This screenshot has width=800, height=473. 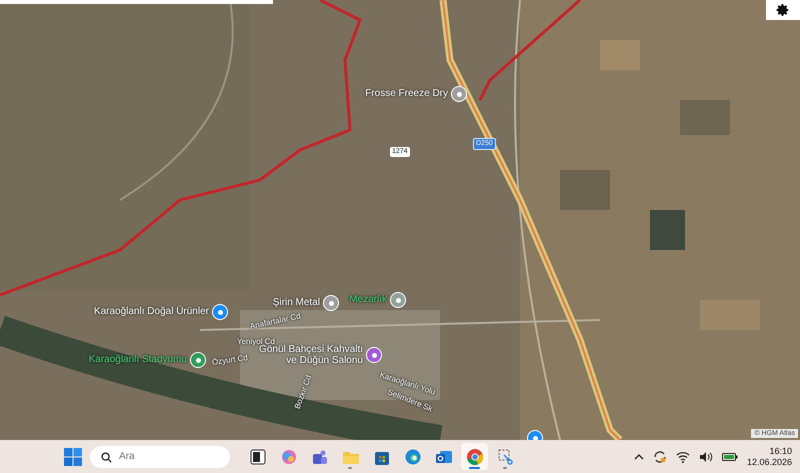 I want to click on clock-button: 16:10 12.06.2026, so click(x=769, y=457).